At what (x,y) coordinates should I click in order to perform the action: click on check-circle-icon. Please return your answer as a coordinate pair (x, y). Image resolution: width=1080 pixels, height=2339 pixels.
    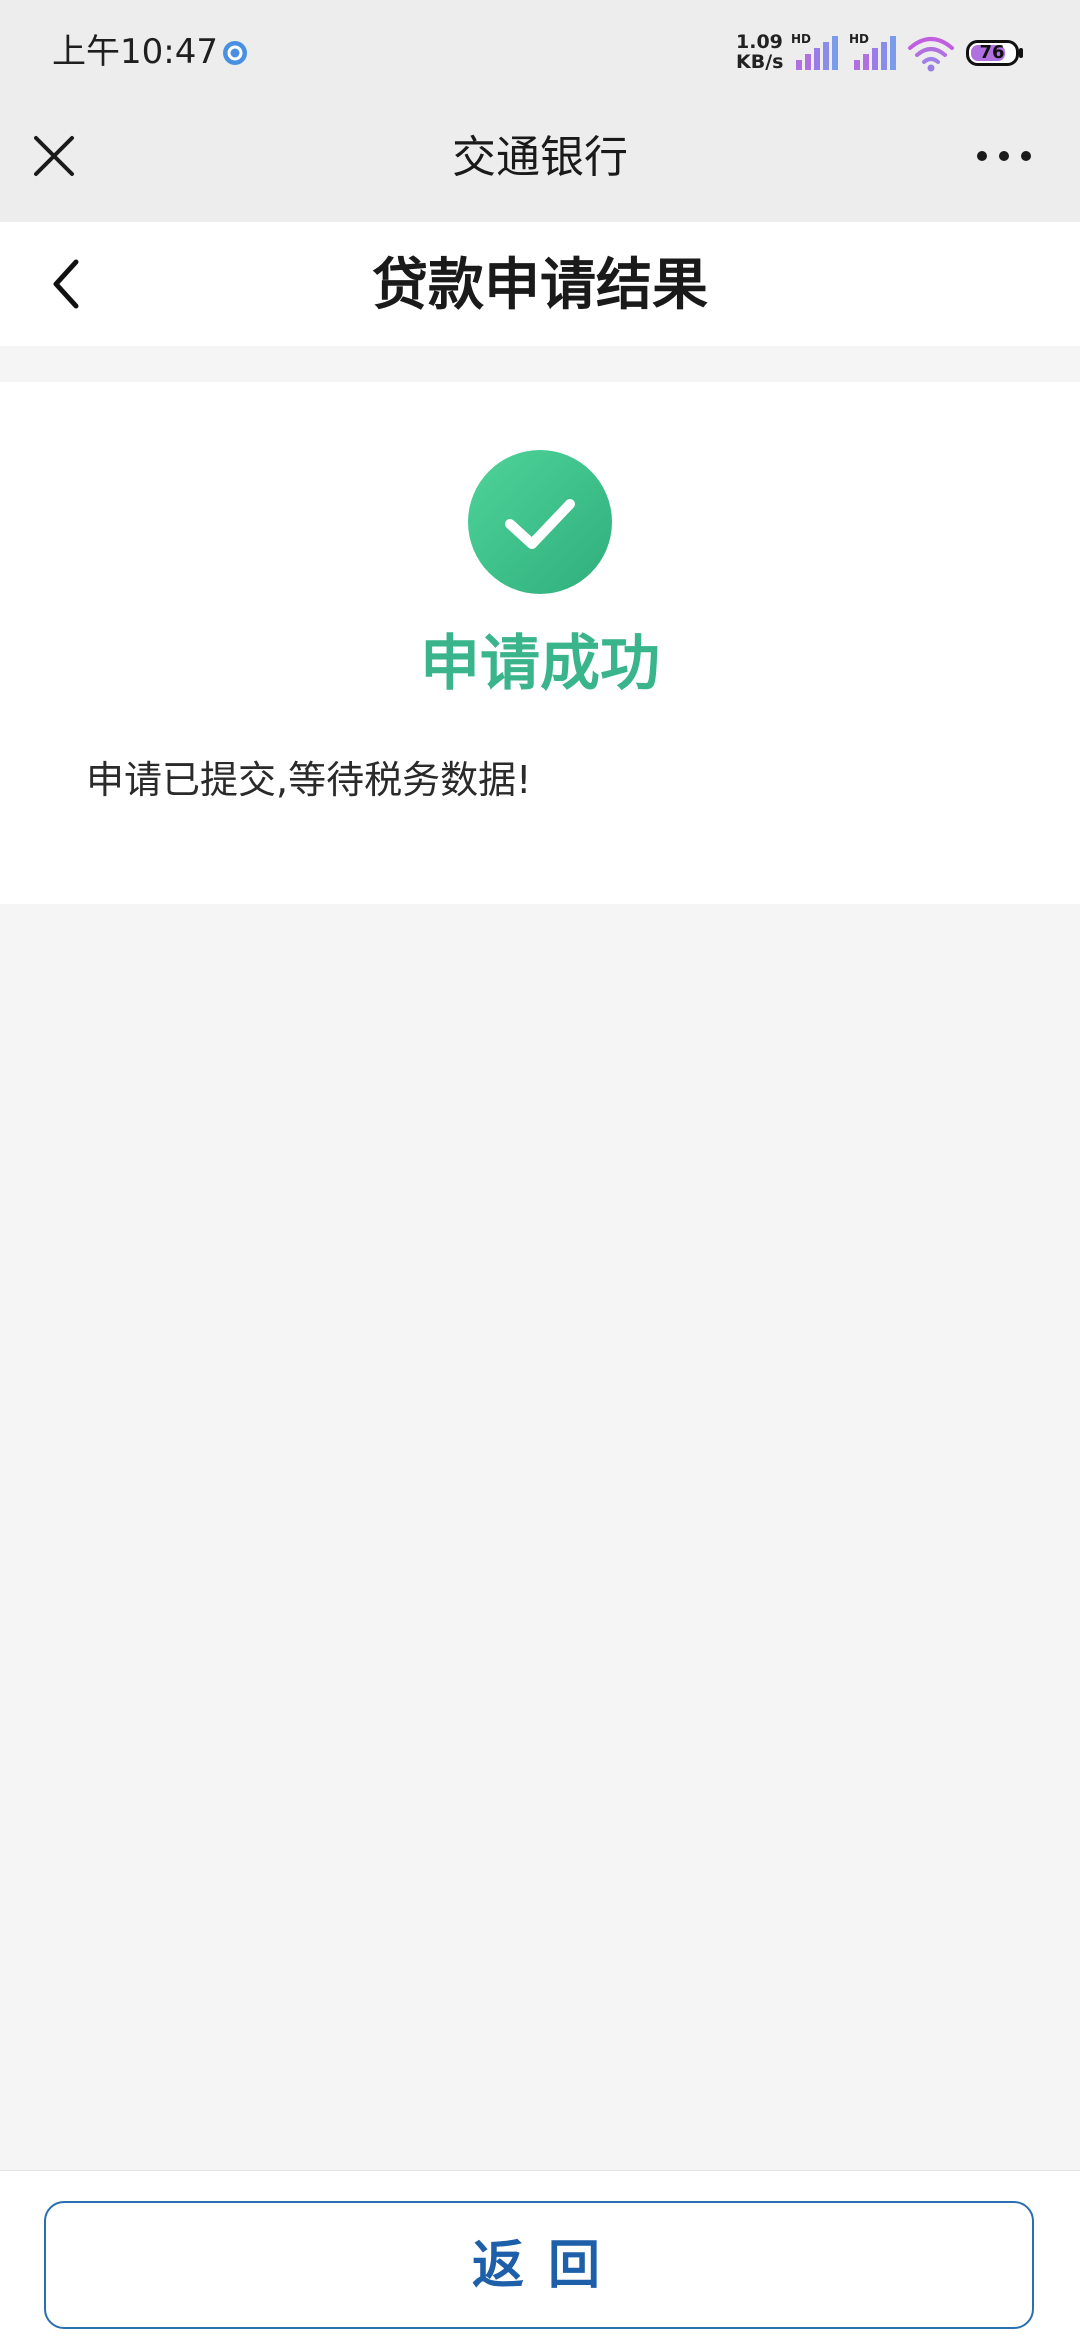
    Looking at the image, I should click on (540, 522).